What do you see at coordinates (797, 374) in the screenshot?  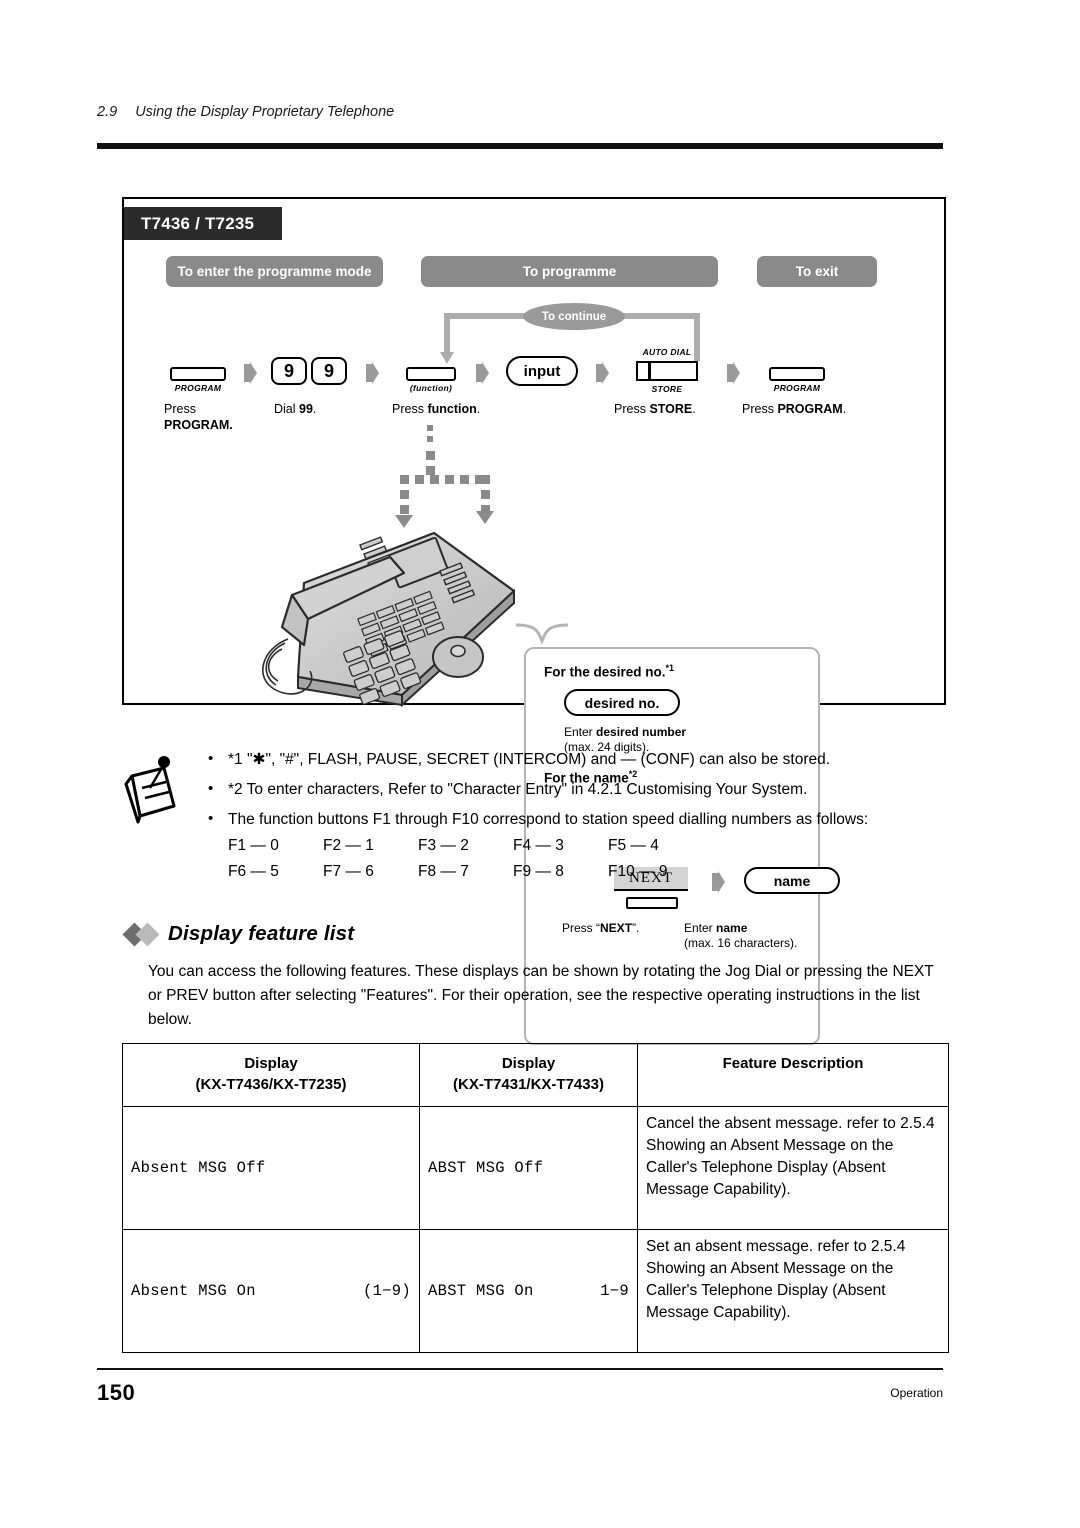 I see `program-key-icon-exit` at bounding box center [797, 374].